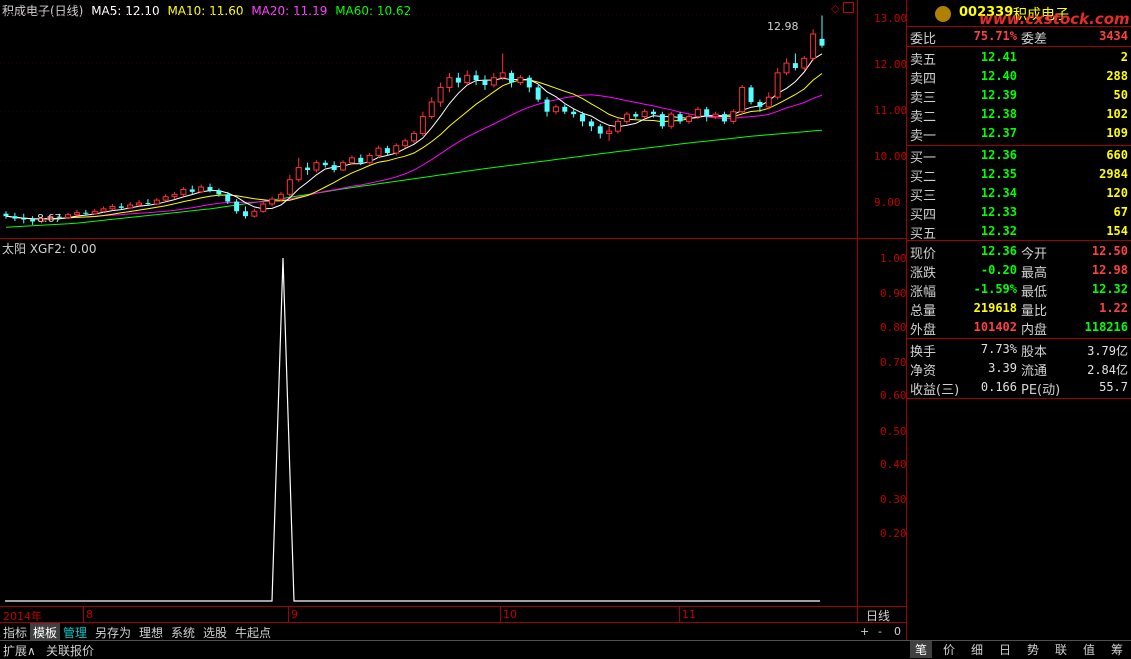 The height and width of the screenshot is (659, 1131). I want to click on quote-tab: 筹, so click(1117, 649).